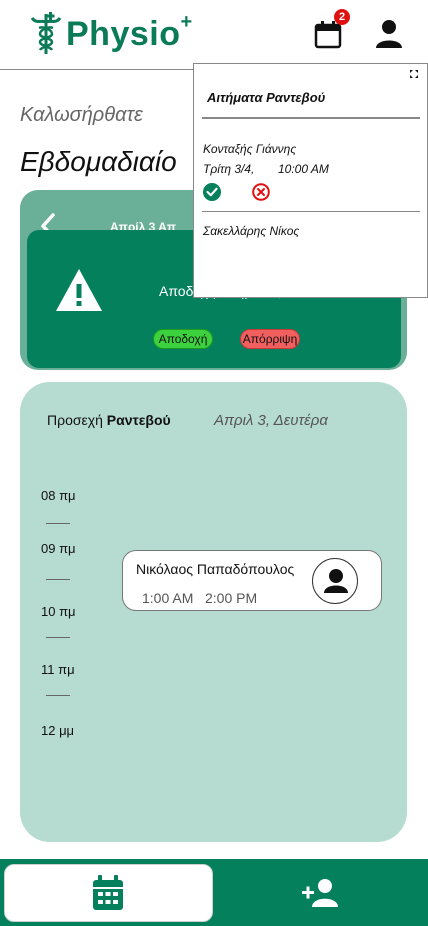 Image resolution: width=428 pixels, height=926 pixels. What do you see at coordinates (270, 339) in the screenshot?
I see `reject-button: Απόρριψη` at bounding box center [270, 339].